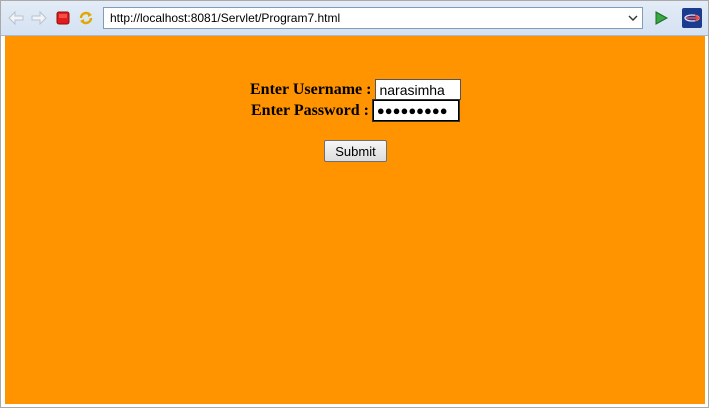 The height and width of the screenshot is (408, 709). I want to click on go-play-icon, so click(661, 18).